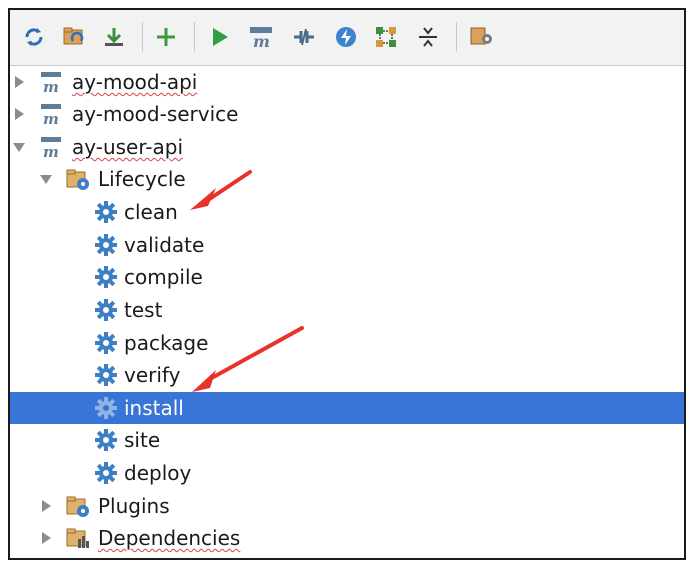  Describe the element at coordinates (248, 359) in the screenshot. I see `annotation-arrow-install` at that location.